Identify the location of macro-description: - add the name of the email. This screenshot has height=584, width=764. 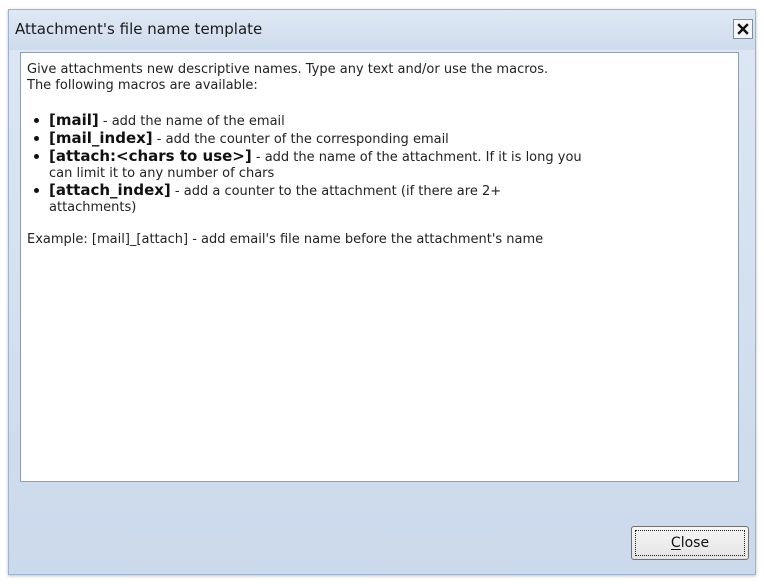
(191, 121).